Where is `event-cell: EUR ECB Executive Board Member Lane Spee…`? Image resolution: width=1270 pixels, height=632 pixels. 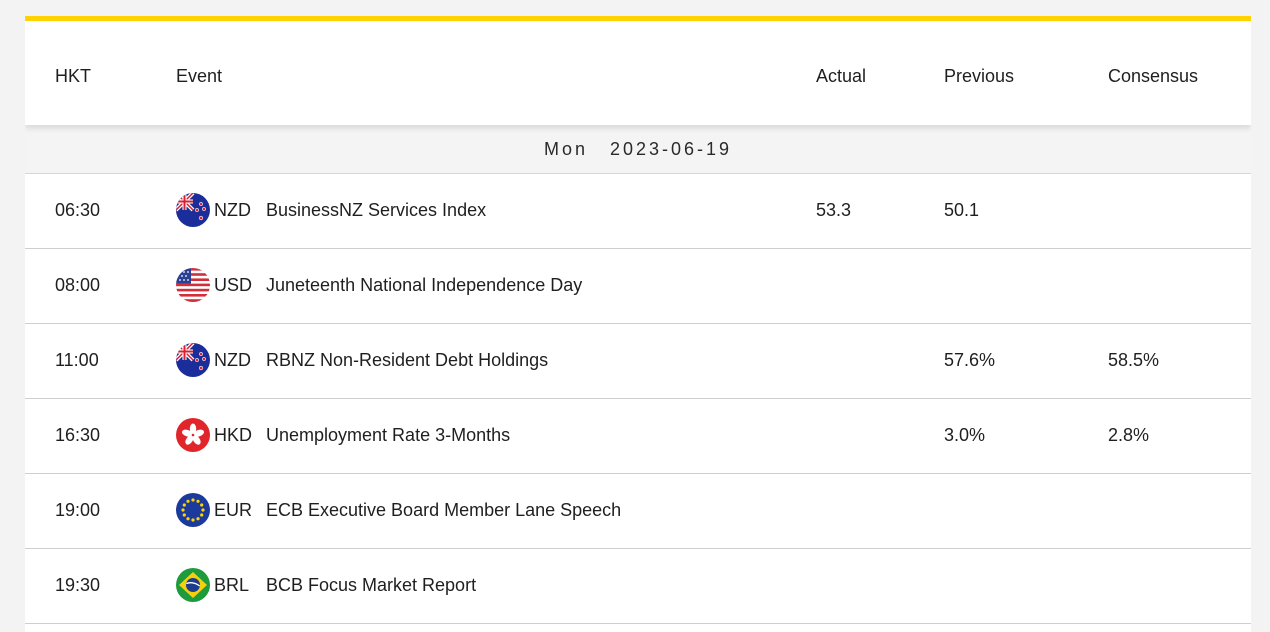
event-cell: EUR ECB Executive Board Member Lane Spee… is located at coordinates (398, 510).